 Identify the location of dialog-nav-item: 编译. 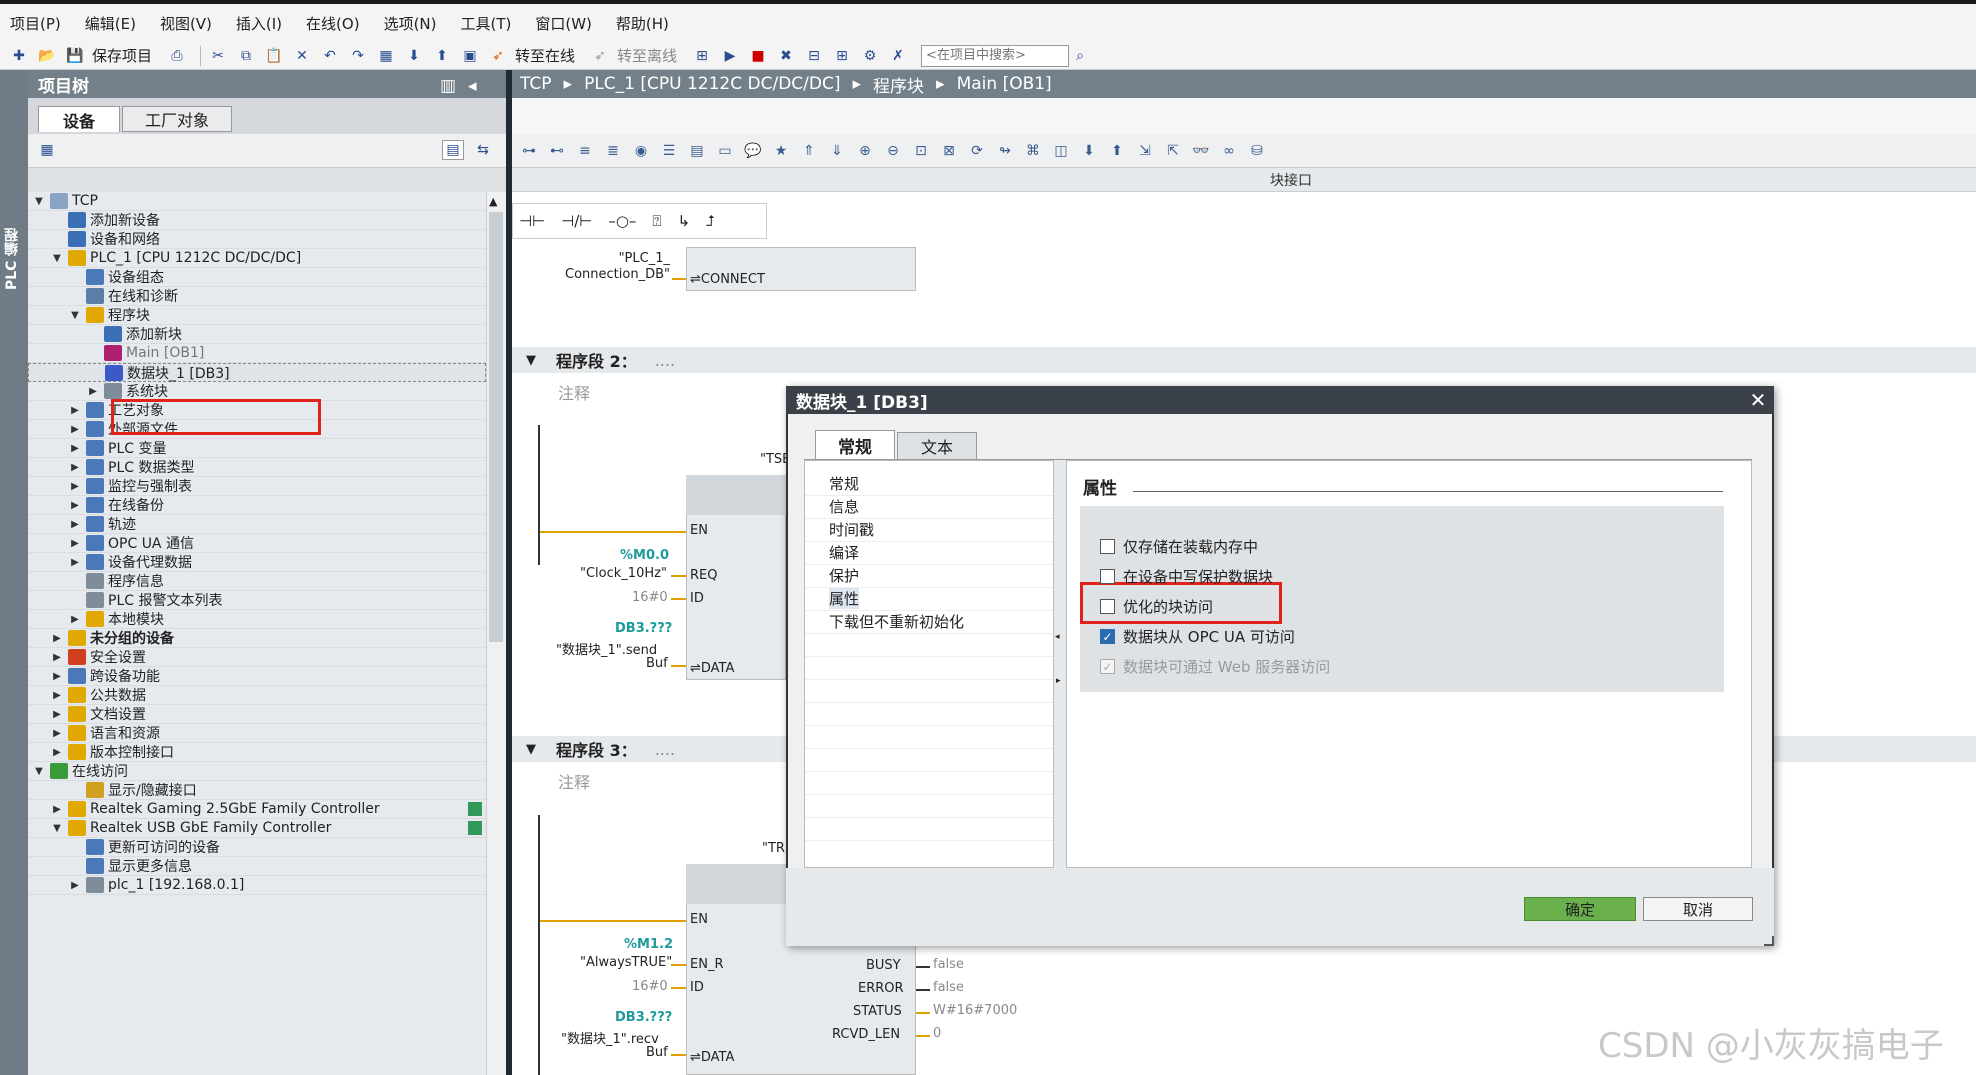
(844, 552).